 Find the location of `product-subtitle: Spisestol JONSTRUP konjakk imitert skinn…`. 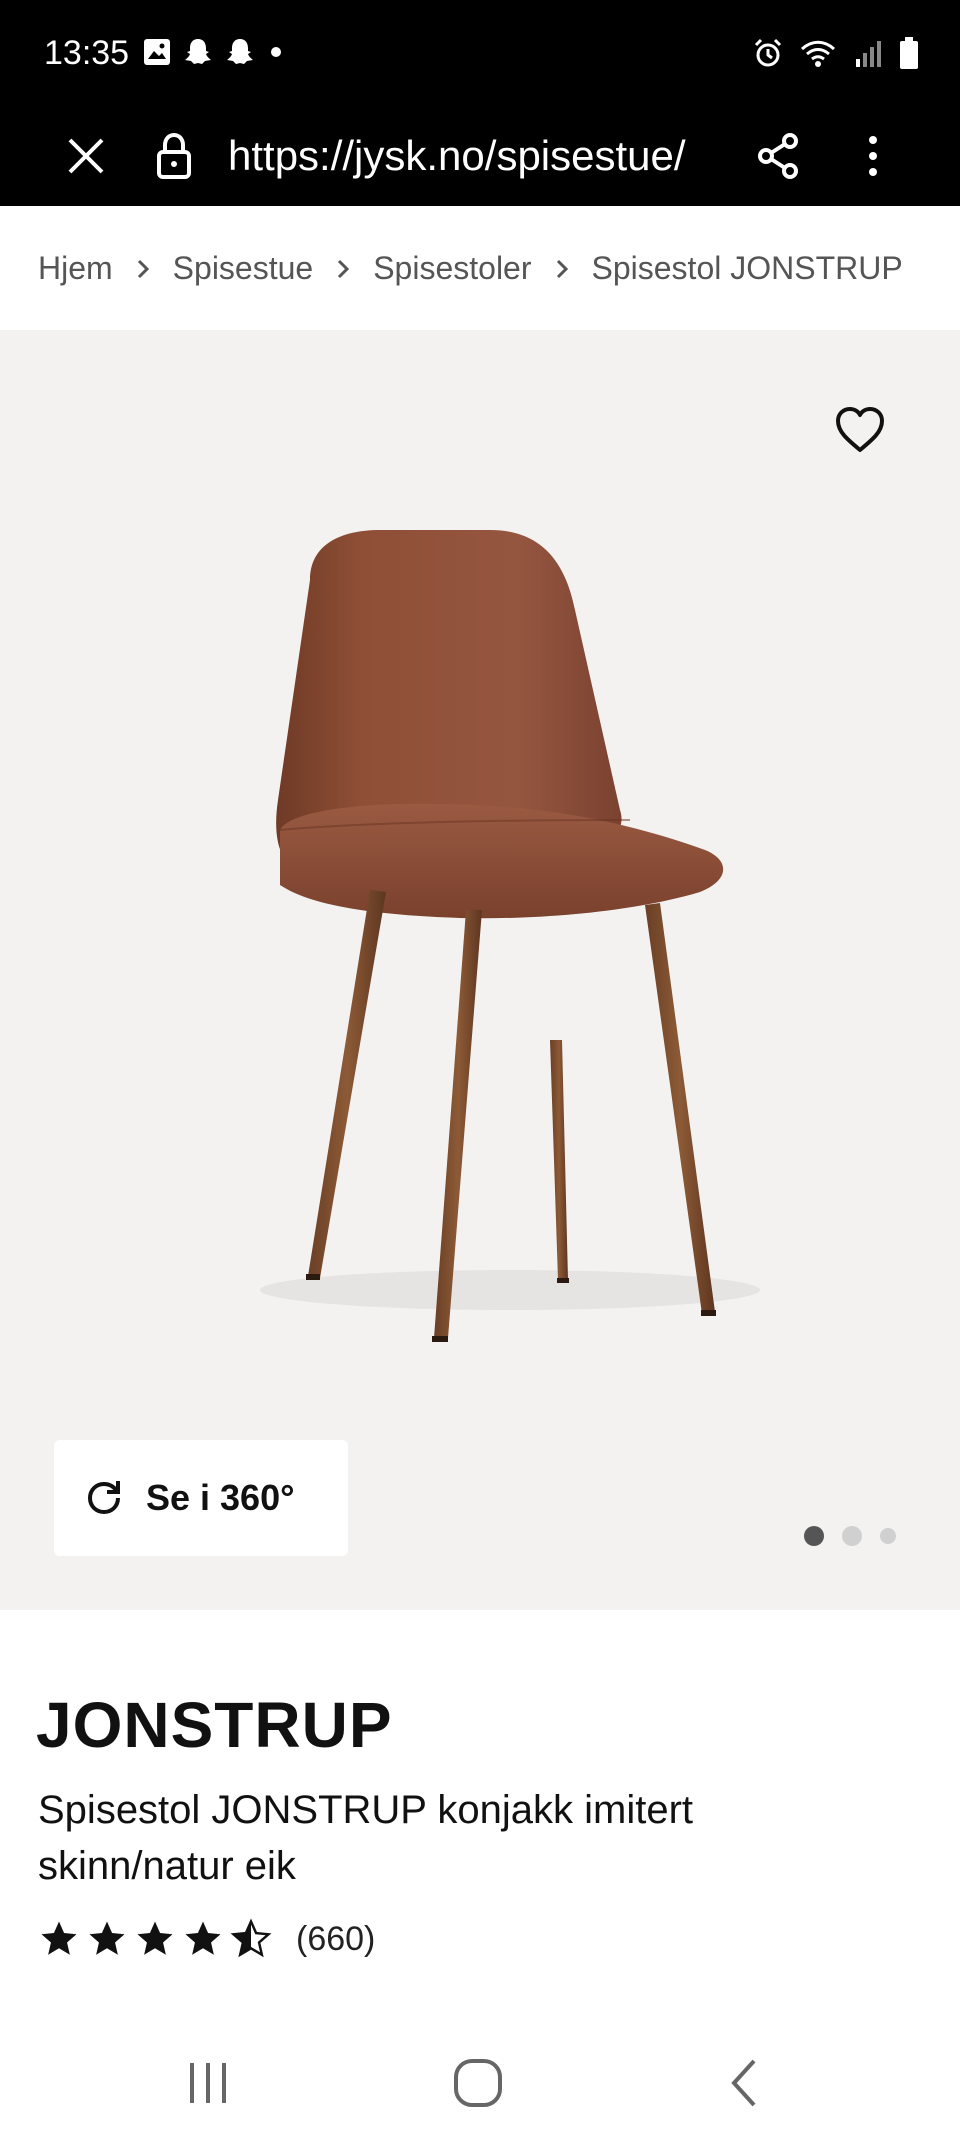

product-subtitle: Spisestol JONSTRUP konjakk imitert skinn… is located at coordinates (365, 1838).